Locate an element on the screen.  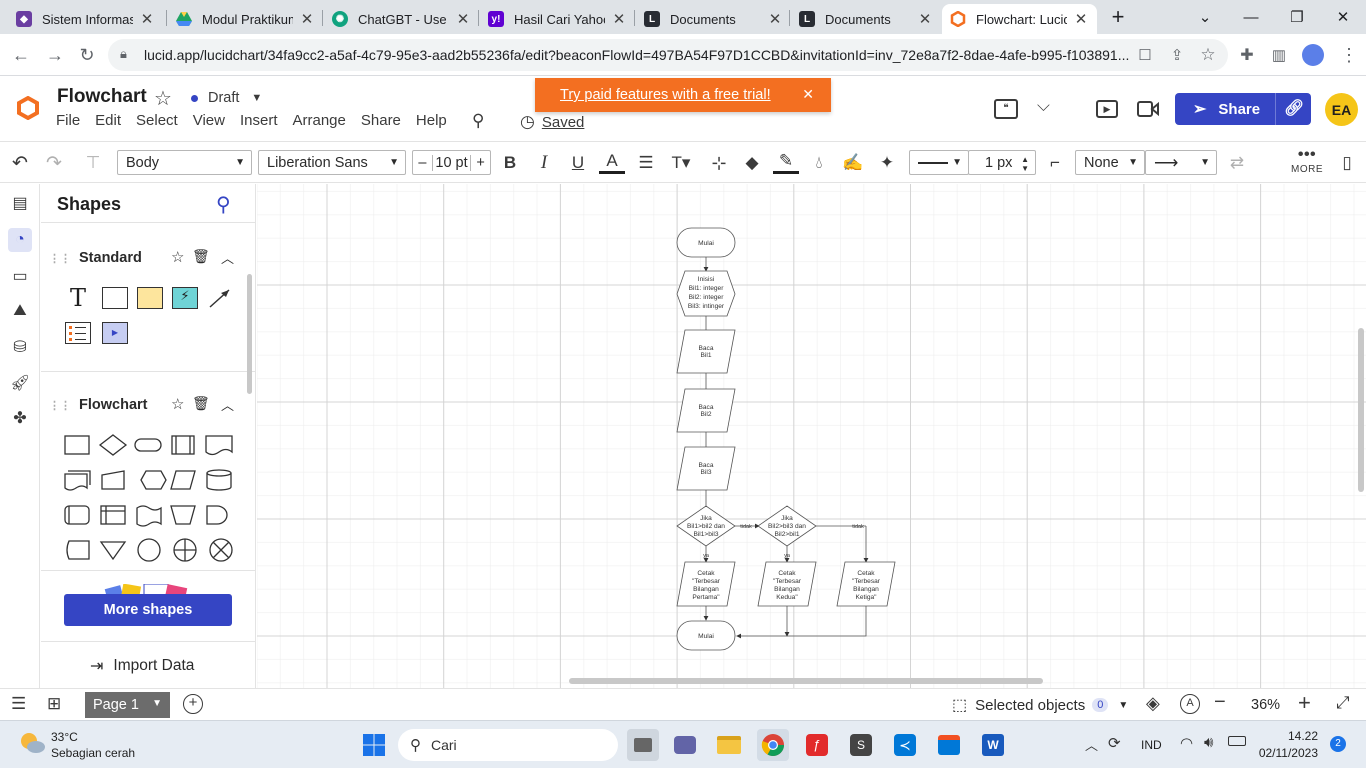
weather-icon is located at coordinates (31, 743).